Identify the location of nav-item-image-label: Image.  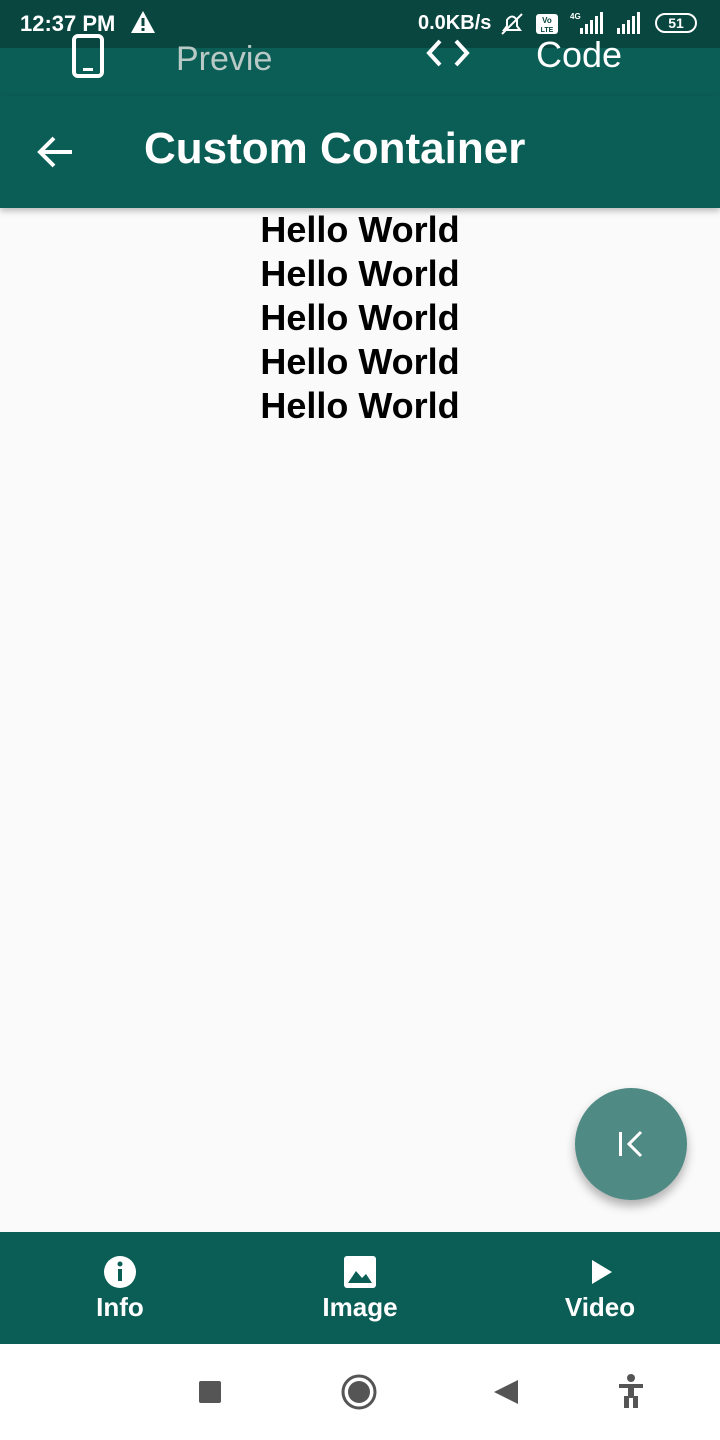
(360, 1307).